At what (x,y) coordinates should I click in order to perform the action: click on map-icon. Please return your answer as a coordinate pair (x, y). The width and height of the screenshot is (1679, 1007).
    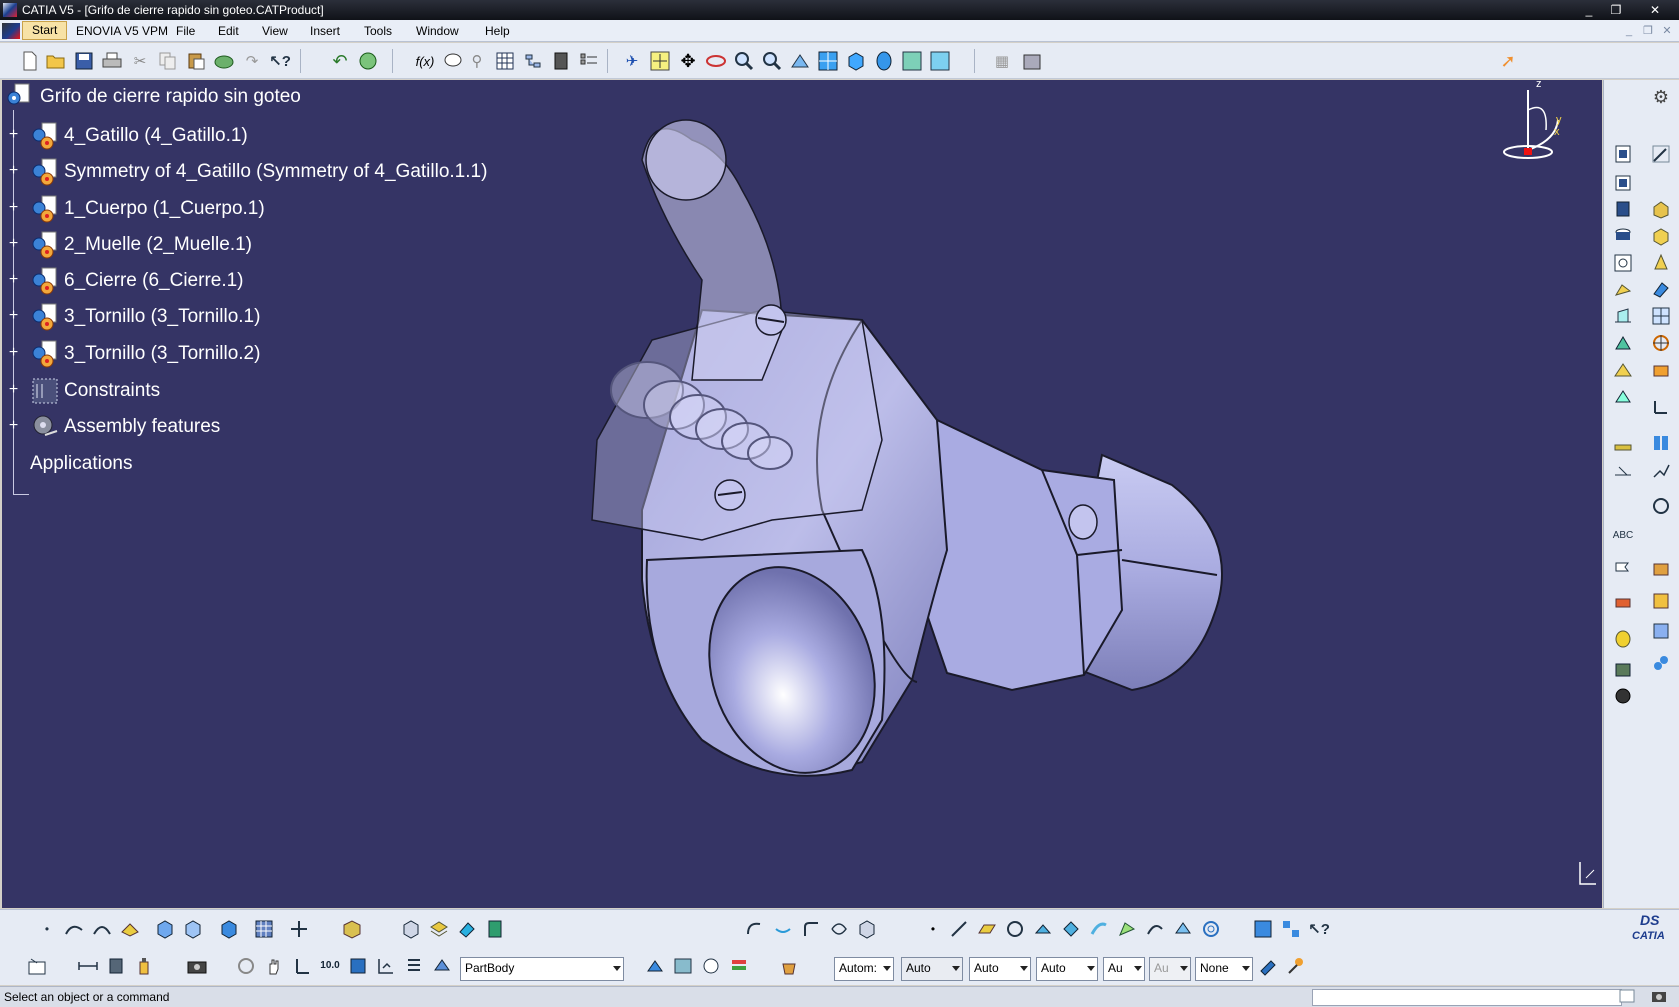
    Looking at the image, I should click on (683, 966).